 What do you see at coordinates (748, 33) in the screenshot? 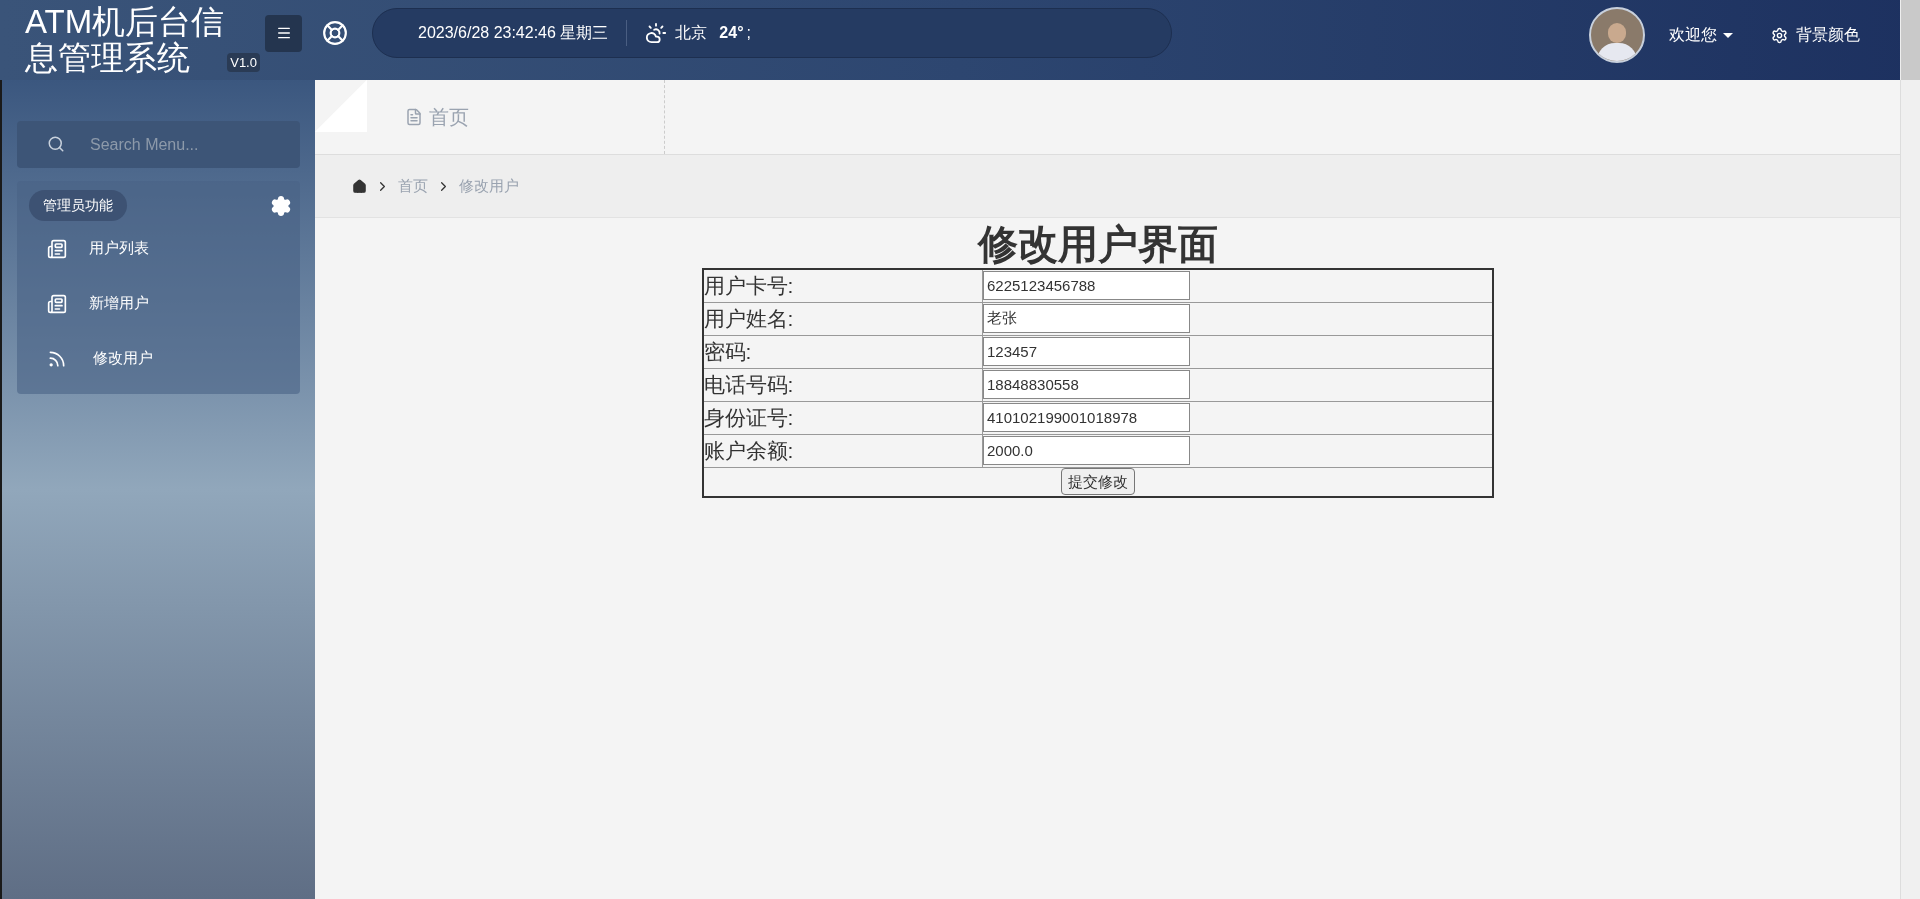
I see `weather-suffix: ;` at bounding box center [748, 33].